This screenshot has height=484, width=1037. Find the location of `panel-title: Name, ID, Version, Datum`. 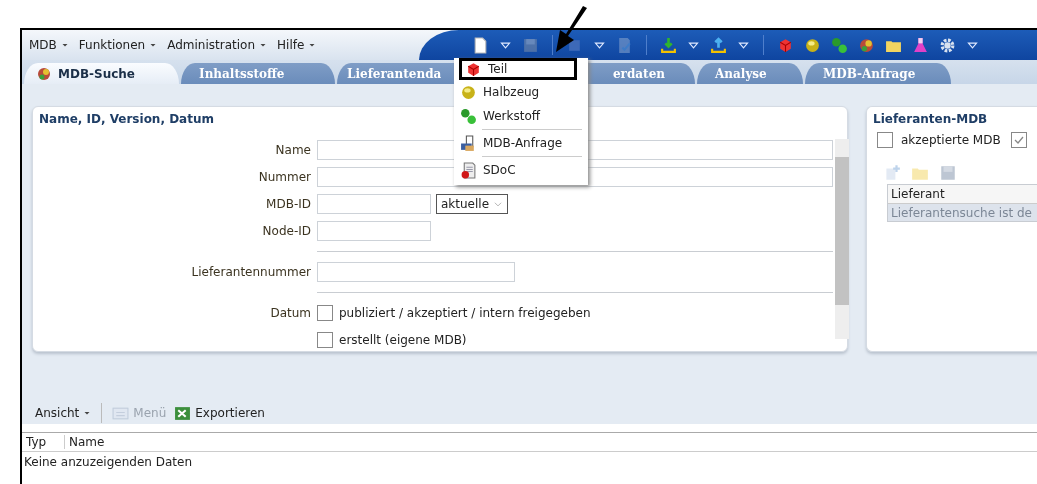

panel-title: Name, ID, Version, Datum is located at coordinates (126, 119).